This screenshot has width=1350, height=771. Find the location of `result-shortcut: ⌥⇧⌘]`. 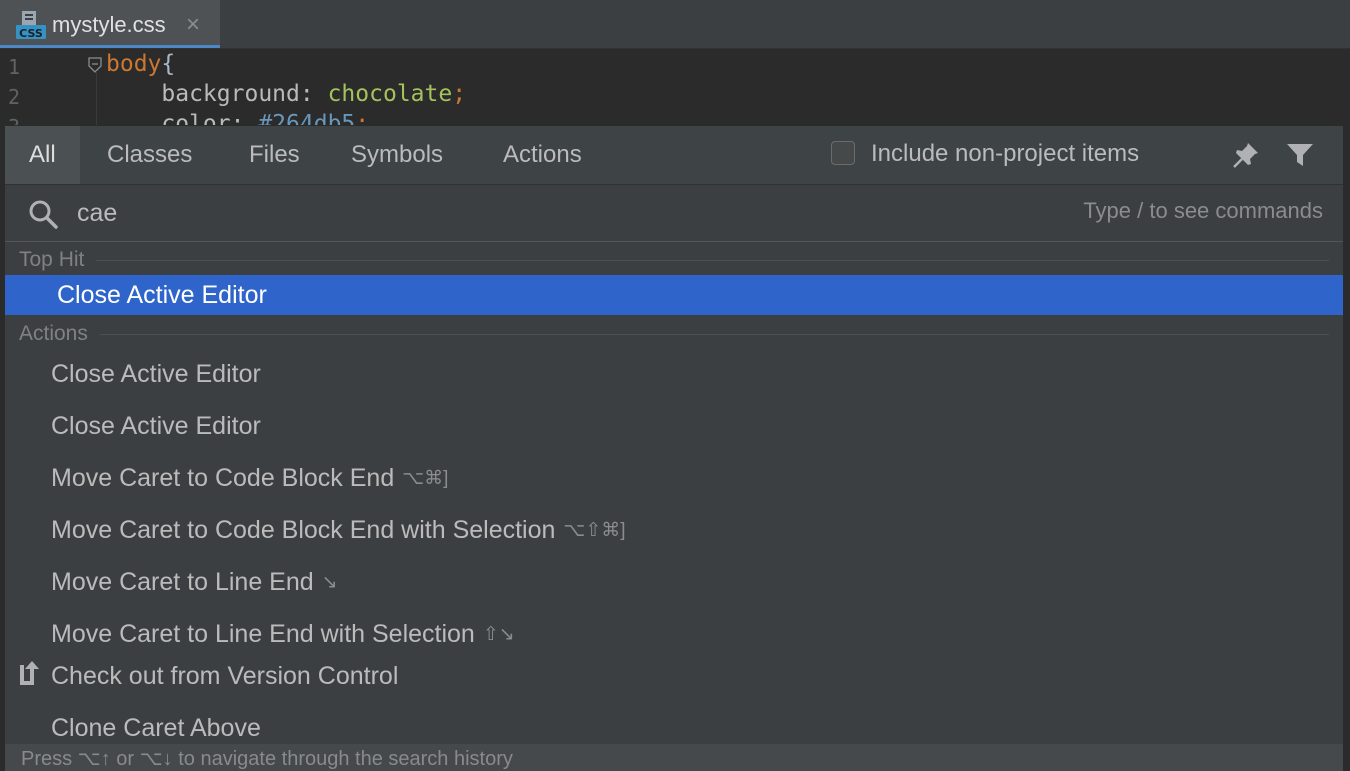

result-shortcut: ⌥⇧⌘] is located at coordinates (594, 530).